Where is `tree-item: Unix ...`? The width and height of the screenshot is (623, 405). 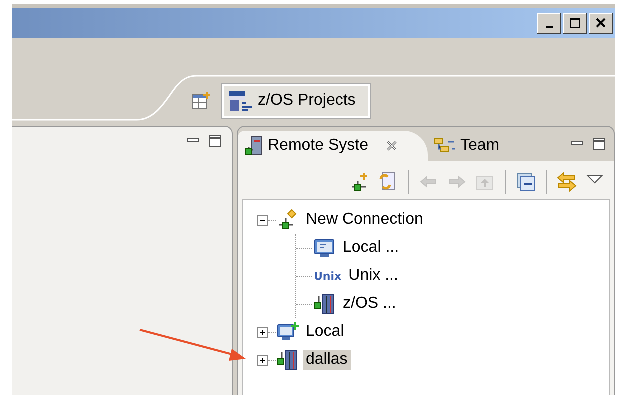
tree-item: Unix ... is located at coordinates (374, 276).